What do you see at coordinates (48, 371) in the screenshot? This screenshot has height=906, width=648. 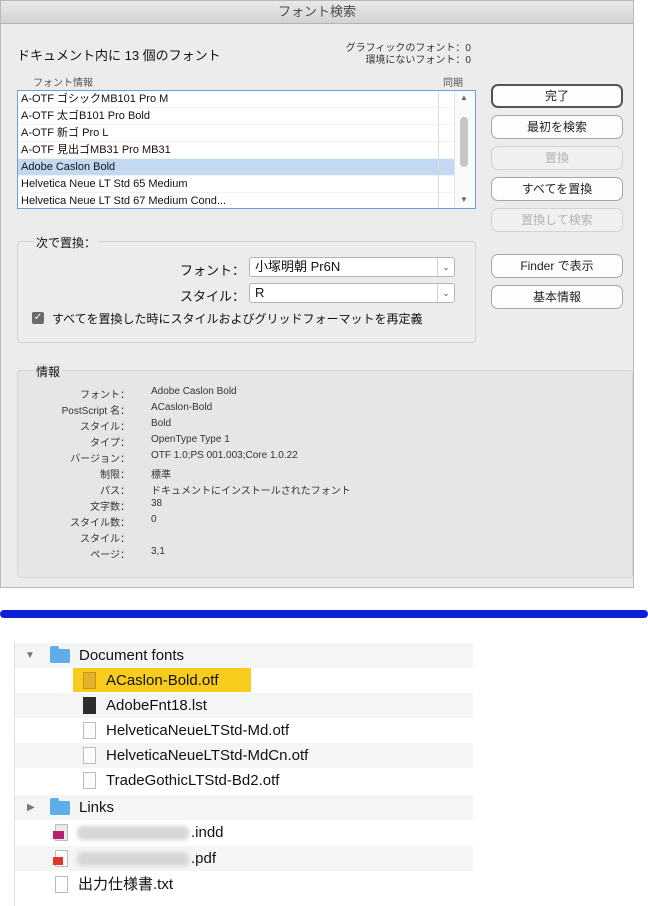 I see `info-label: 情報` at bounding box center [48, 371].